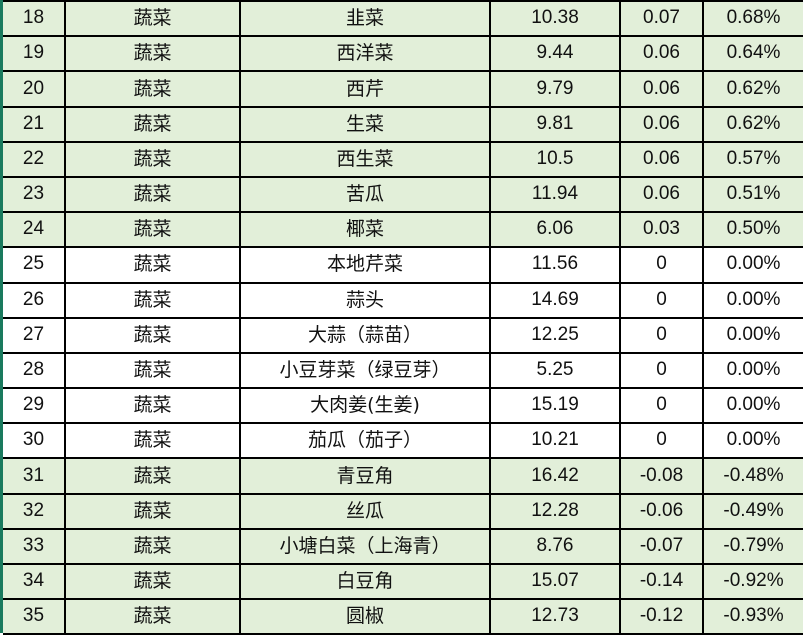 This screenshot has height=635, width=803. Describe the element at coordinates (365, 335) in the screenshot. I see `product-name-cell: 大蒜（蒜苗）` at that location.